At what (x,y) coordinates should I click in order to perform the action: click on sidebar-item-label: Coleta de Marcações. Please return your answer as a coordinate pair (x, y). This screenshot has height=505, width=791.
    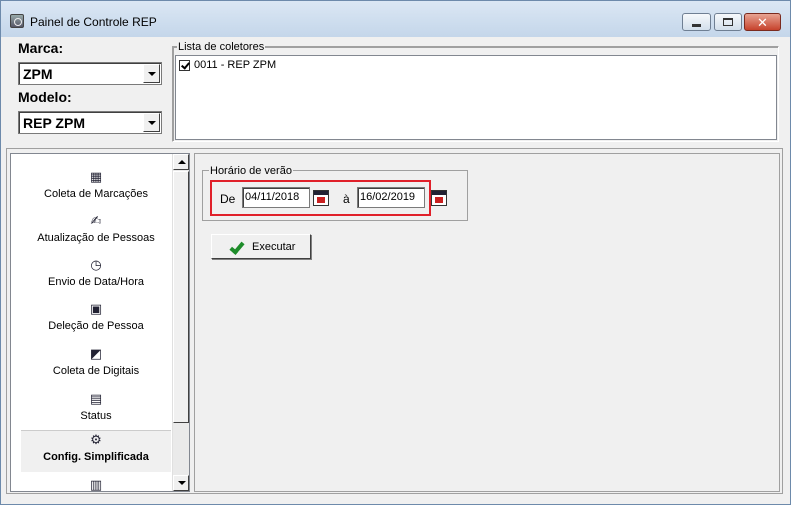
    Looking at the image, I should click on (96, 194).